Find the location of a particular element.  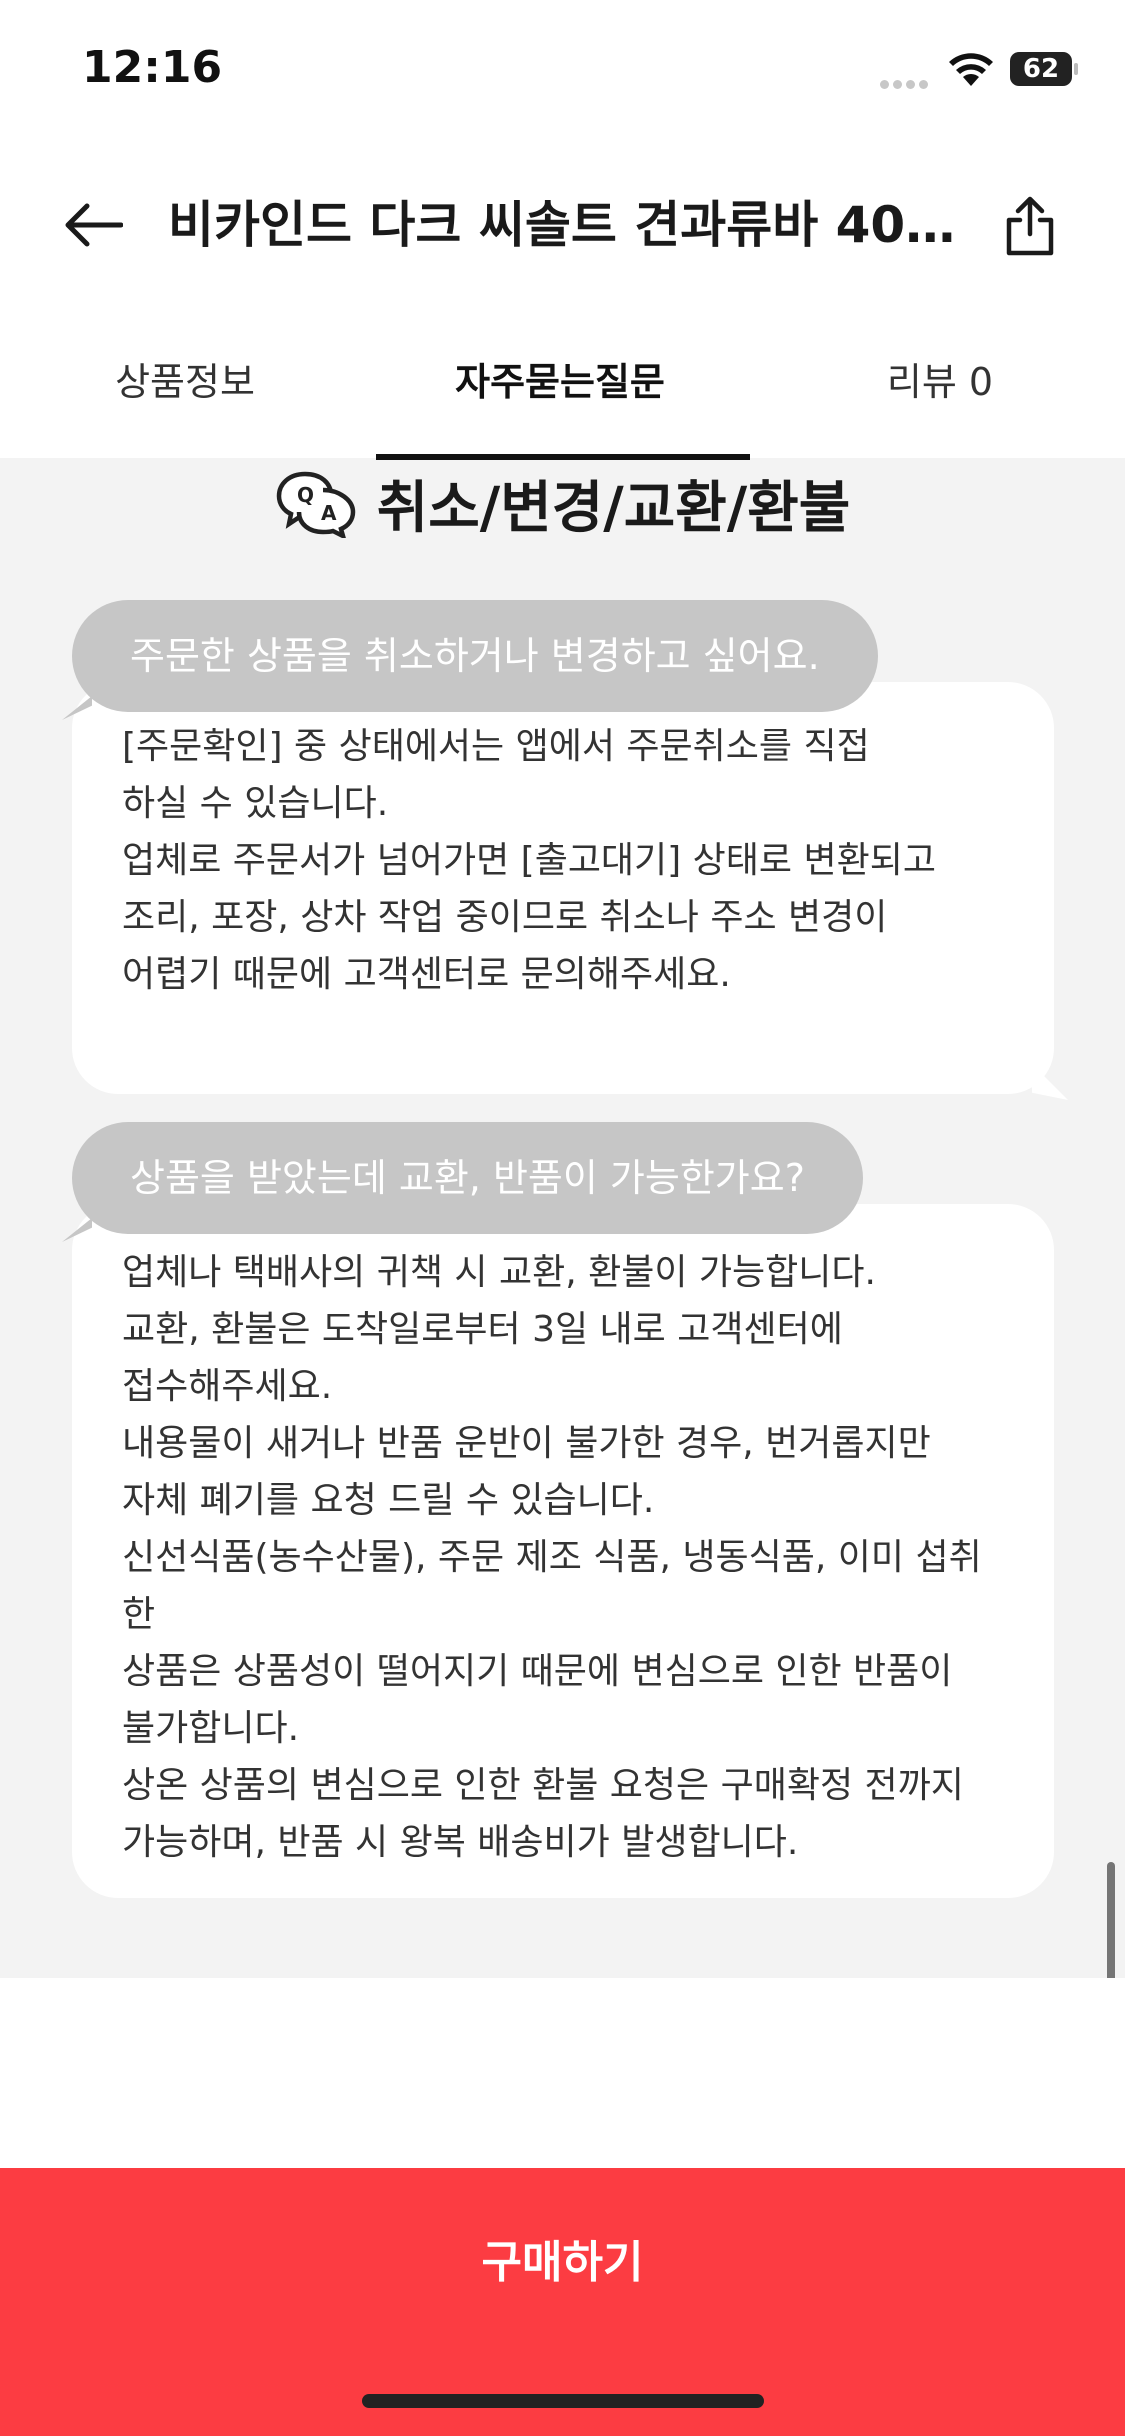

status-time: 12:16 is located at coordinates (152, 67).